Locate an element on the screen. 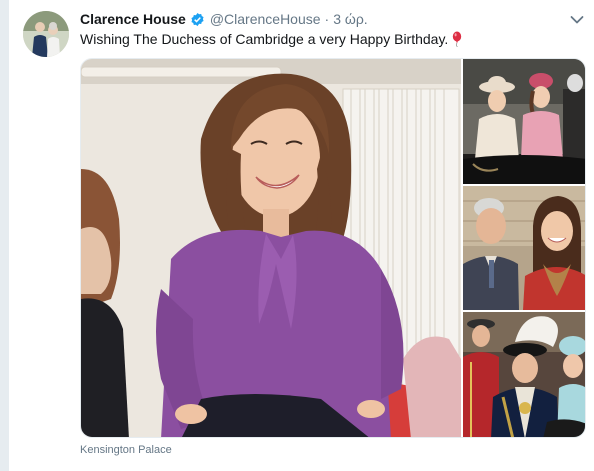  user-handle: @ClarenceHouse is located at coordinates (265, 19).